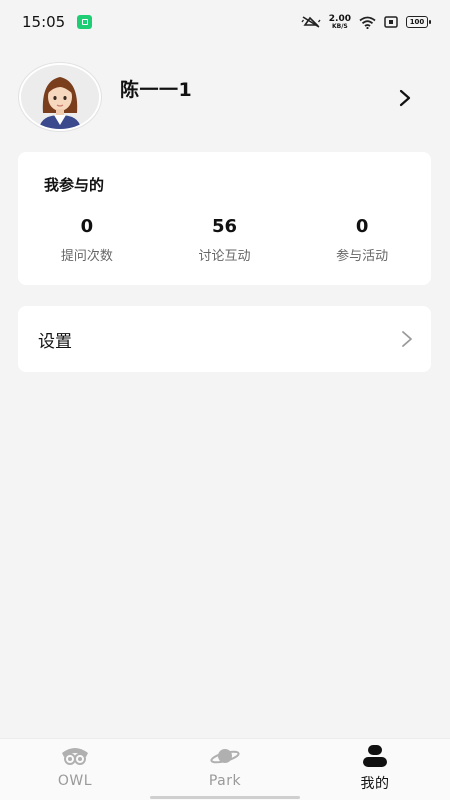  Describe the element at coordinates (225, 797) in the screenshot. I see `home-indicator` at that location.